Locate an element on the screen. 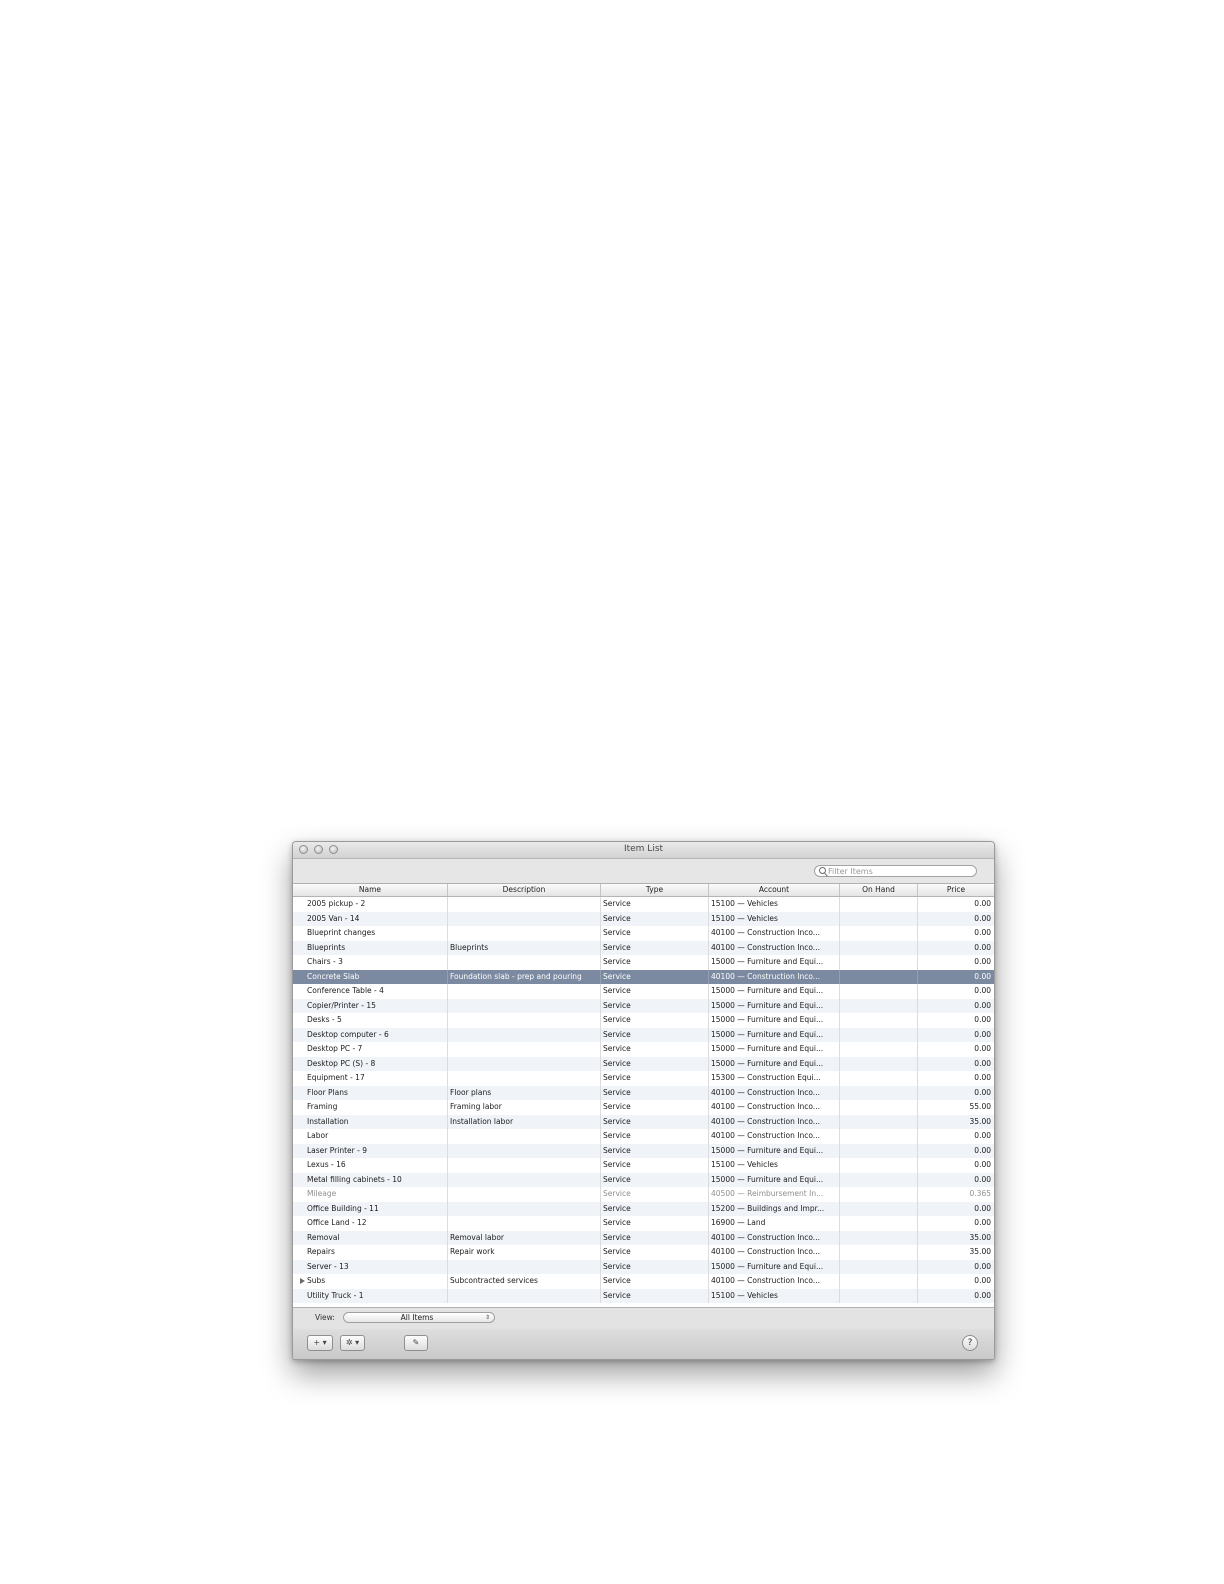 Image resolution: width=1224 pixels, height=1584 pixels. filter-search-box is located at coordinates (895, 871).